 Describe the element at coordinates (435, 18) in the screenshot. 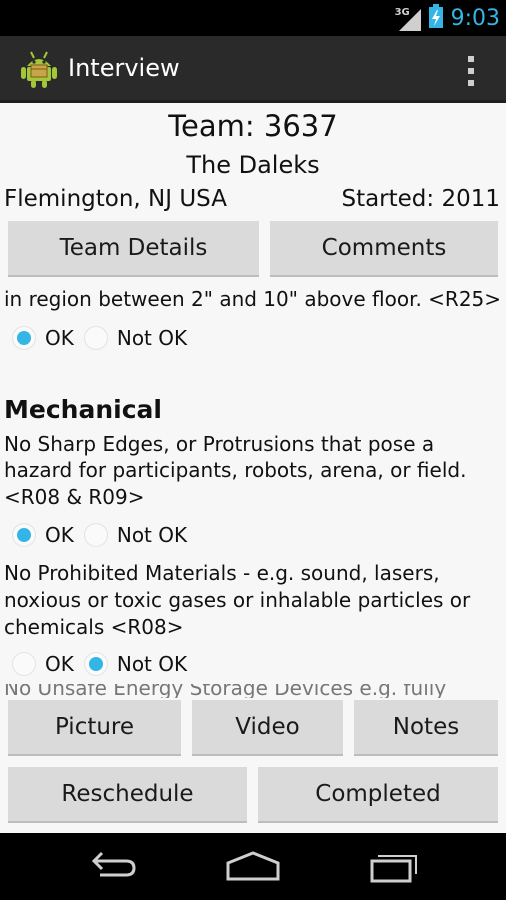

I see `battery-charging-icon` at that location.